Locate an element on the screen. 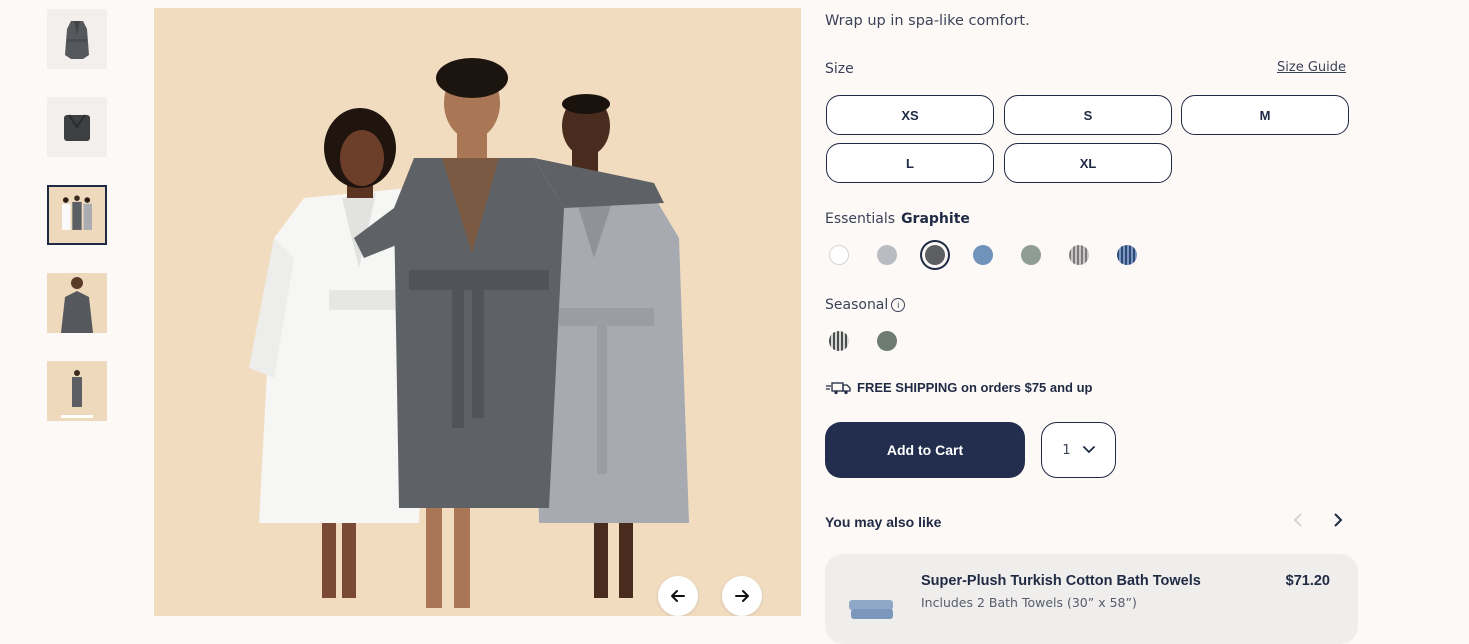 Image resolution: width=1469 pixels, height=644 pixels. add-to-cart-button: Add to Cart is located at coordinates (925, 450).